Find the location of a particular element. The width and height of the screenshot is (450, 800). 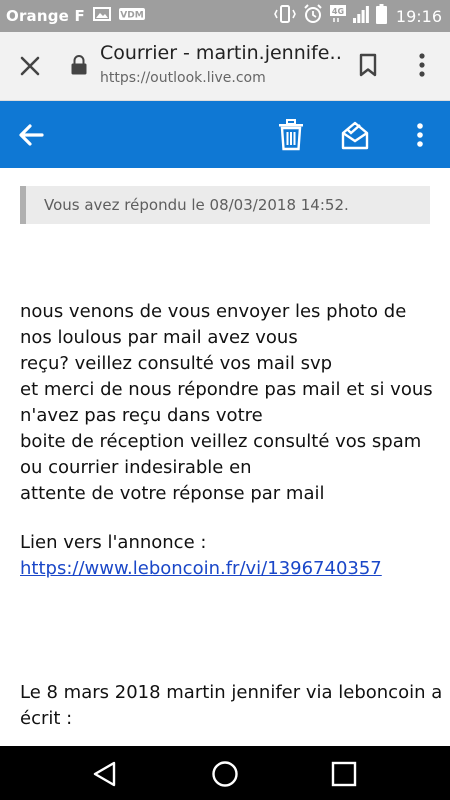

delete-icon is located at coordinates (291, 135).